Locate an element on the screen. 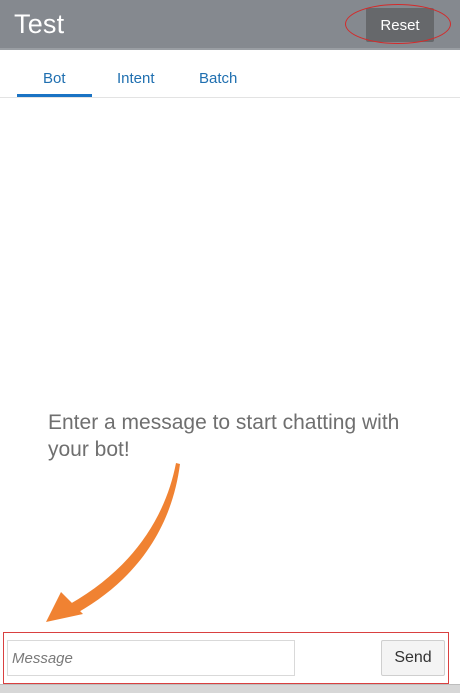 Image resolution: width=460 pixels, height=693 pixels. message-input is located at coordinates (151, 658).